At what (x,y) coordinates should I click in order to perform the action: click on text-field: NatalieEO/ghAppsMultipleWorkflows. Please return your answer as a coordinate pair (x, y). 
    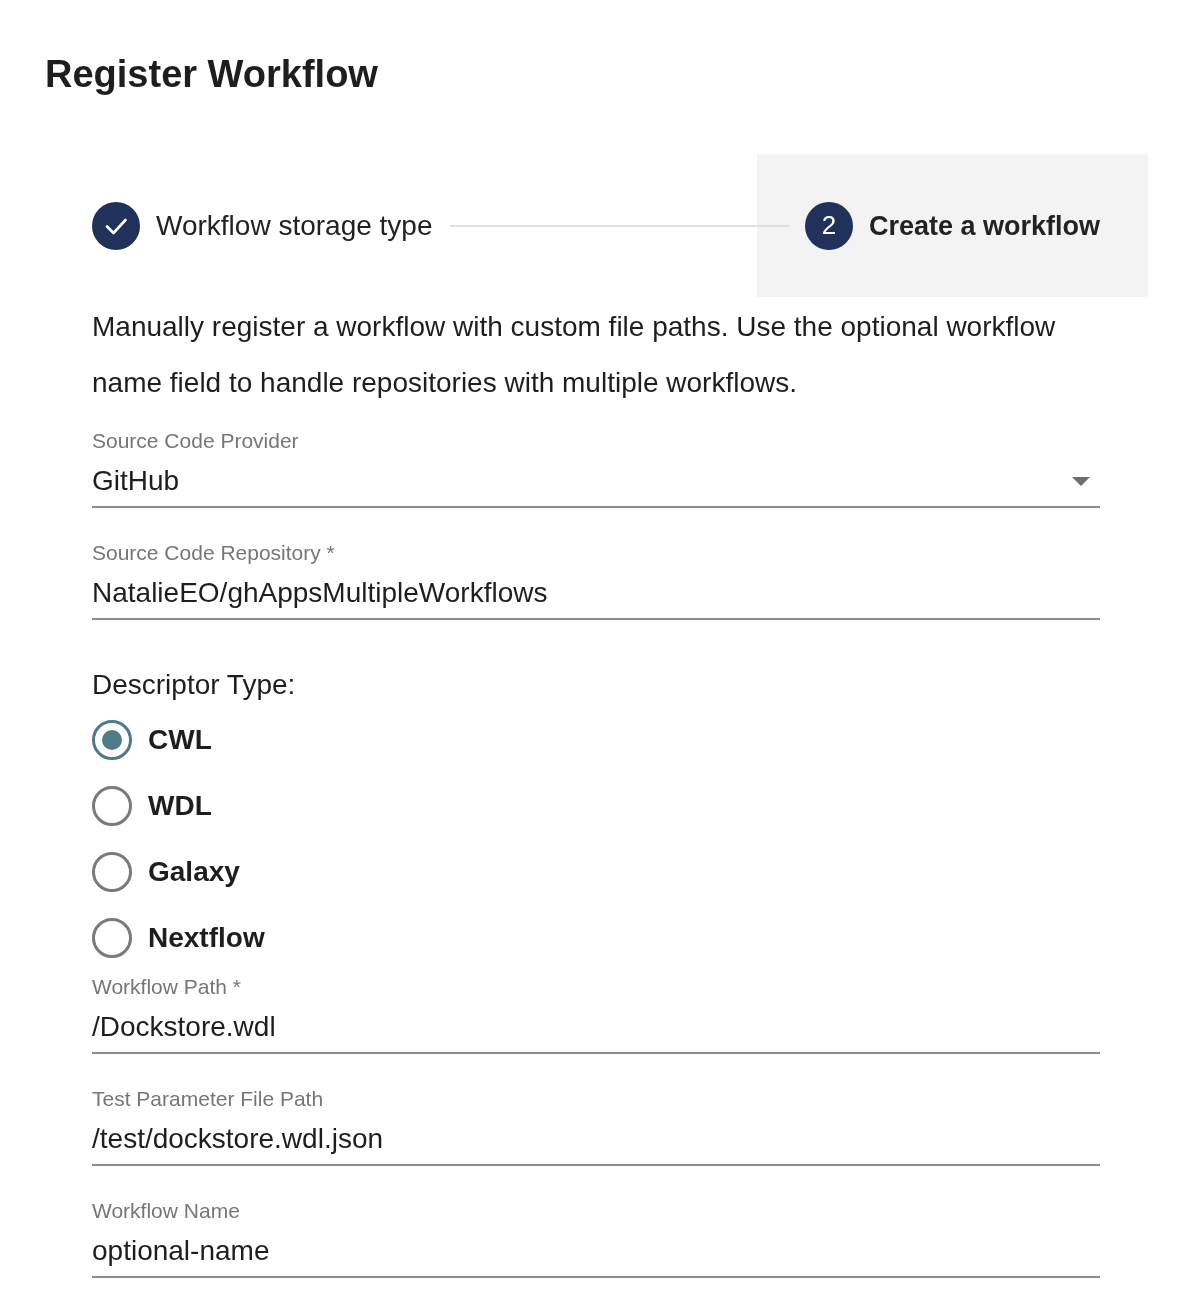
    Looking at the image, I should click on (596, 592).